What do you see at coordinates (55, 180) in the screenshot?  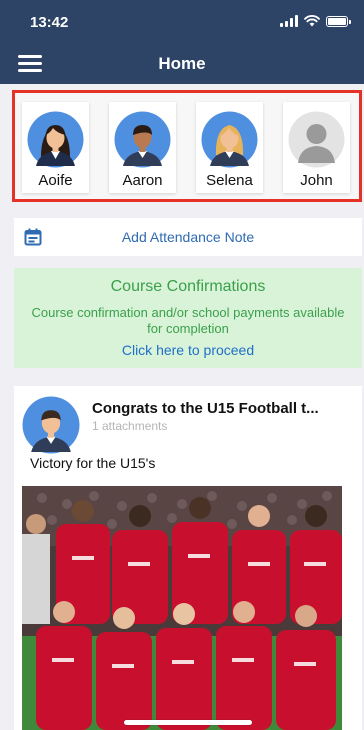 I see `child-name: Aoife` at bounding box center [55, 180].